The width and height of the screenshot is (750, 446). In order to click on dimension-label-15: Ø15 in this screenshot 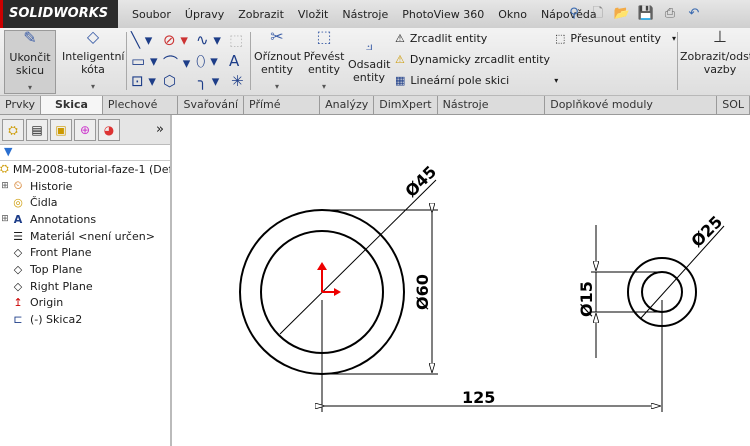, I will do `click(586, 299)`.